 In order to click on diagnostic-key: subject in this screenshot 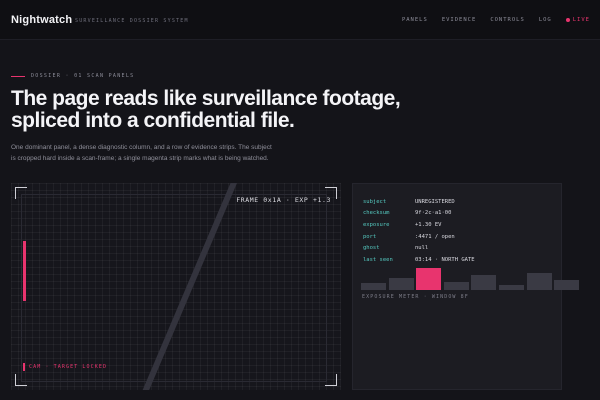, I will do `click(375, 201)`.